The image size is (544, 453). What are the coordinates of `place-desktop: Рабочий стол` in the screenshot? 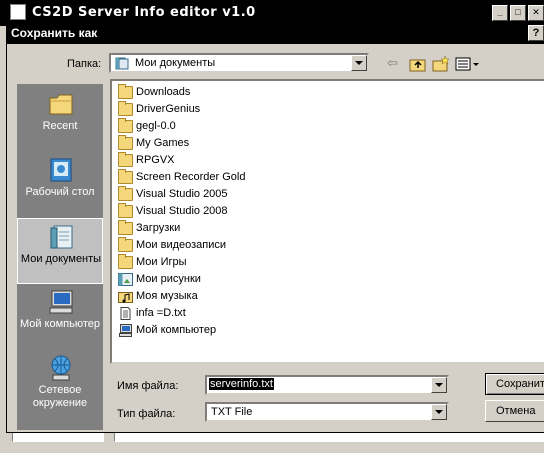 It's located at (60, 185).